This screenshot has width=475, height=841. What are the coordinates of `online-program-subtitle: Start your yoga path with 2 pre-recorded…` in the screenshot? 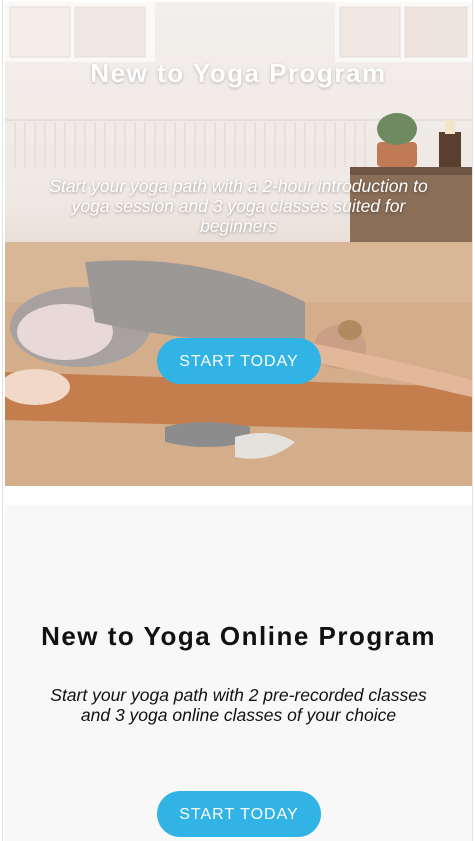 It's located at (238, 705).